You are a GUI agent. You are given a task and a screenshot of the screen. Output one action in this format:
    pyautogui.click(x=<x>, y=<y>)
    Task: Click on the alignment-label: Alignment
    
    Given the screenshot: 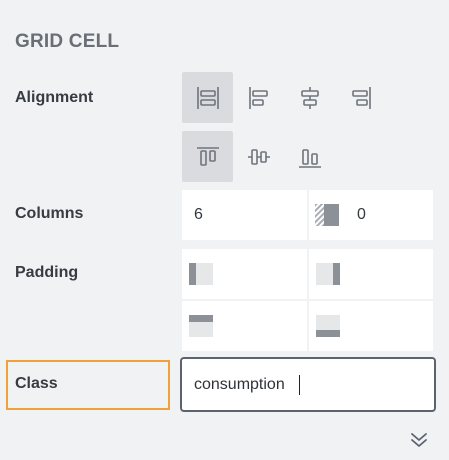 What is the action you would take?
    pyautogui.click(x=54, y=97)
    